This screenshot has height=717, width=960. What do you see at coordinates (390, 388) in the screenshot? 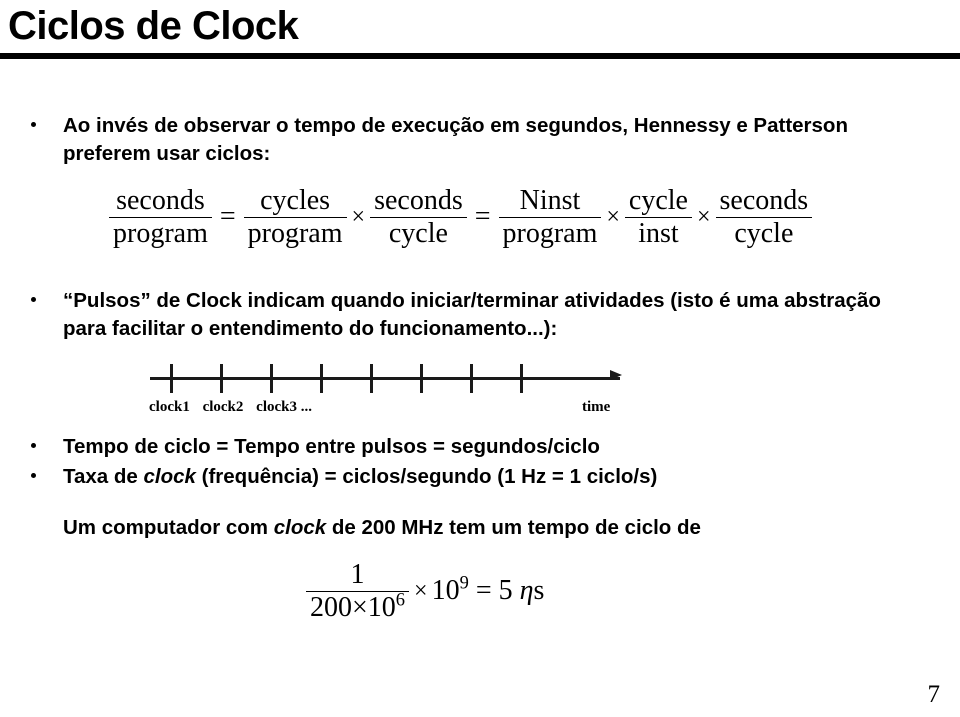
I see `clock-timeline-figure: clock1 clock2 clock3 ... time` at bounding box center [390, 388].